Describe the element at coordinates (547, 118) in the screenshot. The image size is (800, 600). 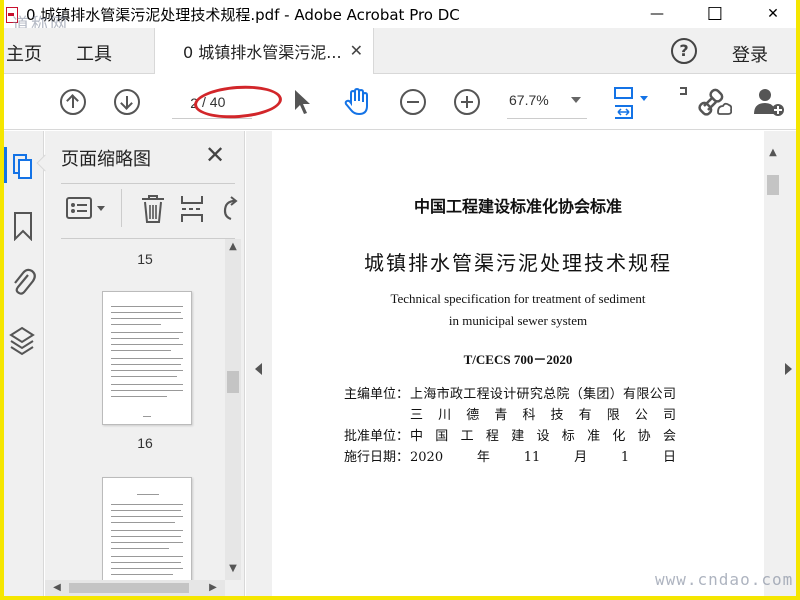
I see `zoom-underline` at that location.